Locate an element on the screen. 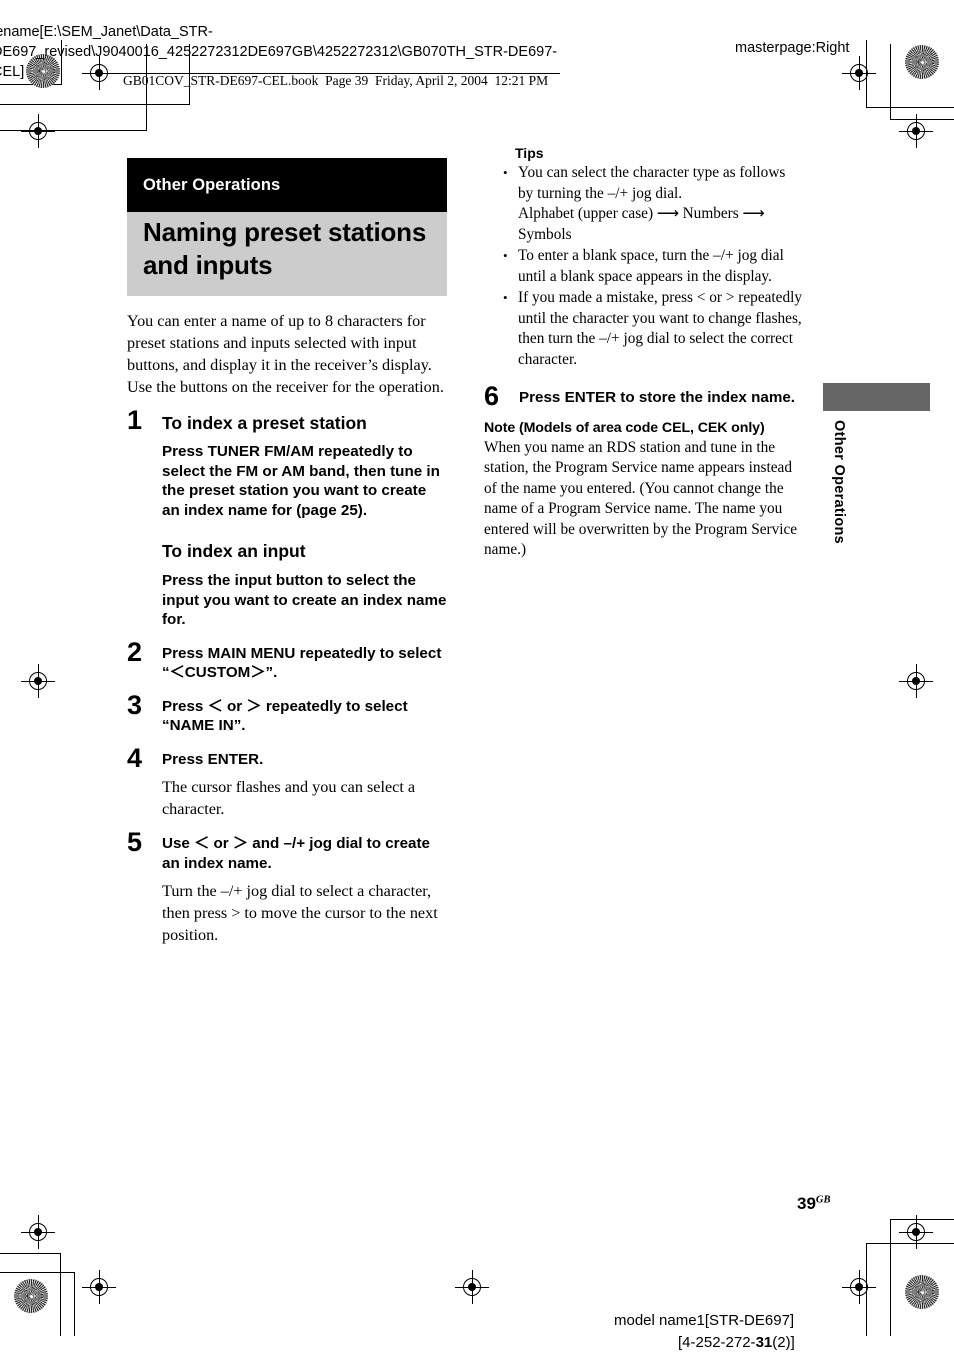  step-number: 5 is located at coordinates (135, 842).